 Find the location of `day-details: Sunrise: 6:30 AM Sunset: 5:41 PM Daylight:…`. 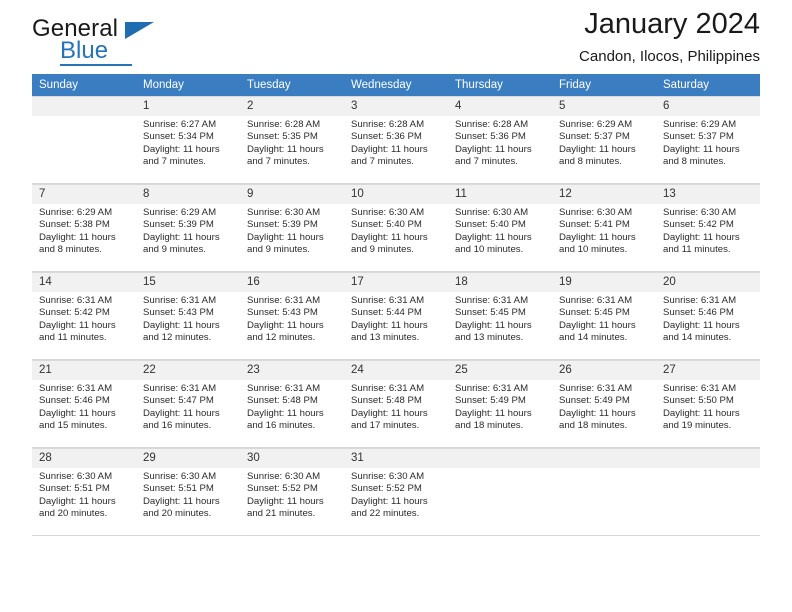

day-details: Sunrise: 6:30 AM Sunset: 5:41 PM Daylight:… is located at coordinates (604, 230).